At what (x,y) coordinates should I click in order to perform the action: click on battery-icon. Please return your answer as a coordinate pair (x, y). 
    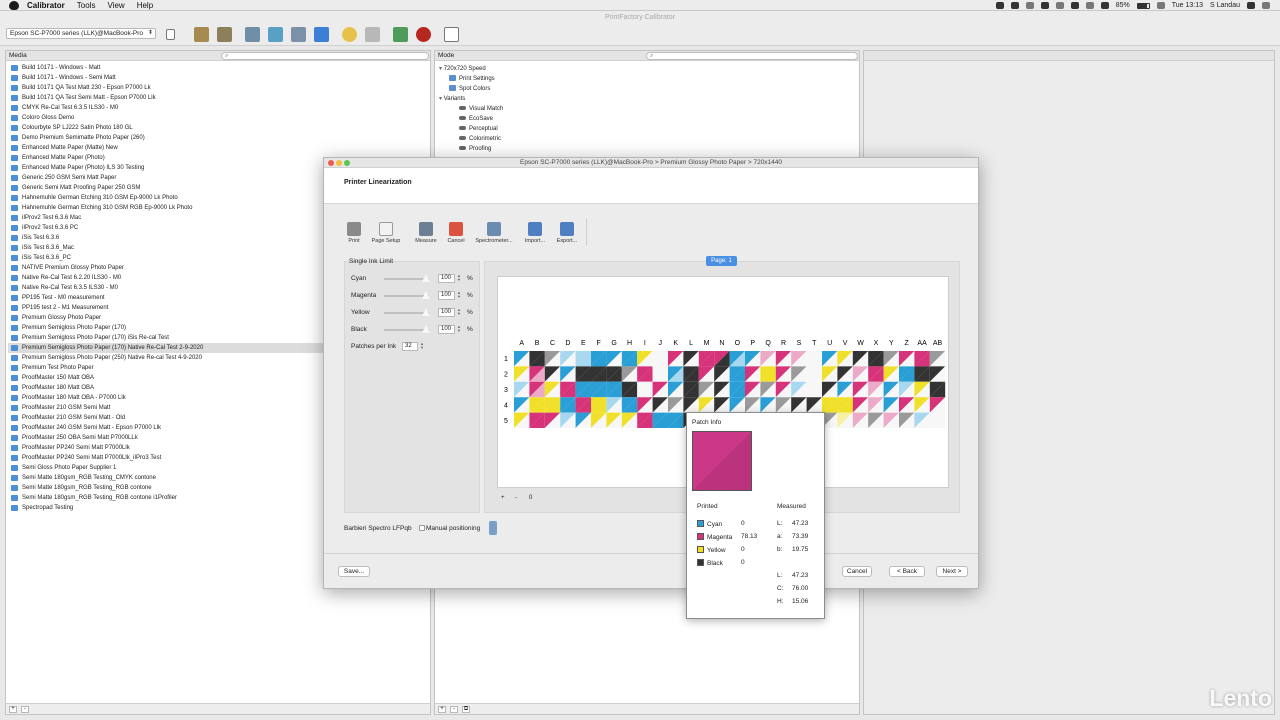
    Looking at the image, I should click on (1143, 5).